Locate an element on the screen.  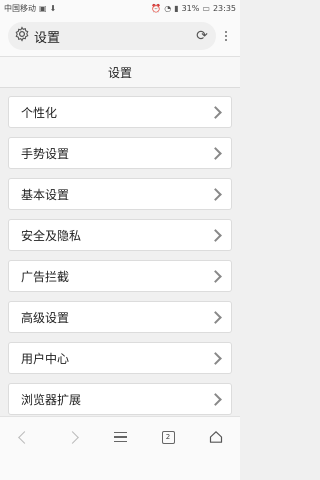
address-bar: 设置 ⟳ is located at coordinates (120, 36).